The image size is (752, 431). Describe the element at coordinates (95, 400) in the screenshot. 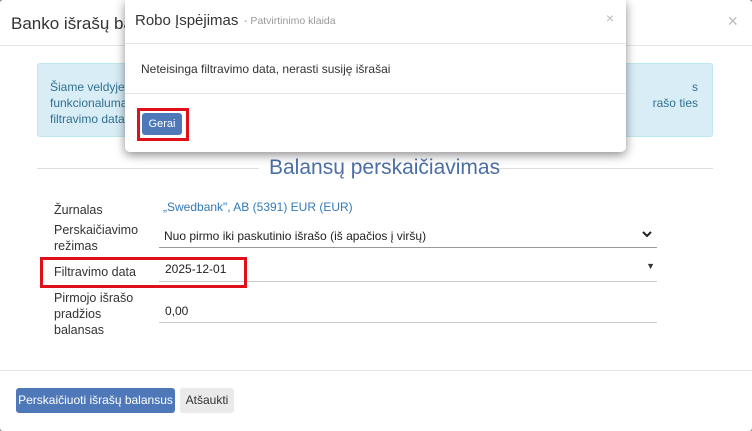

I see `recalculate-button: Perskaičiuoti išrašų balansus` at that location.